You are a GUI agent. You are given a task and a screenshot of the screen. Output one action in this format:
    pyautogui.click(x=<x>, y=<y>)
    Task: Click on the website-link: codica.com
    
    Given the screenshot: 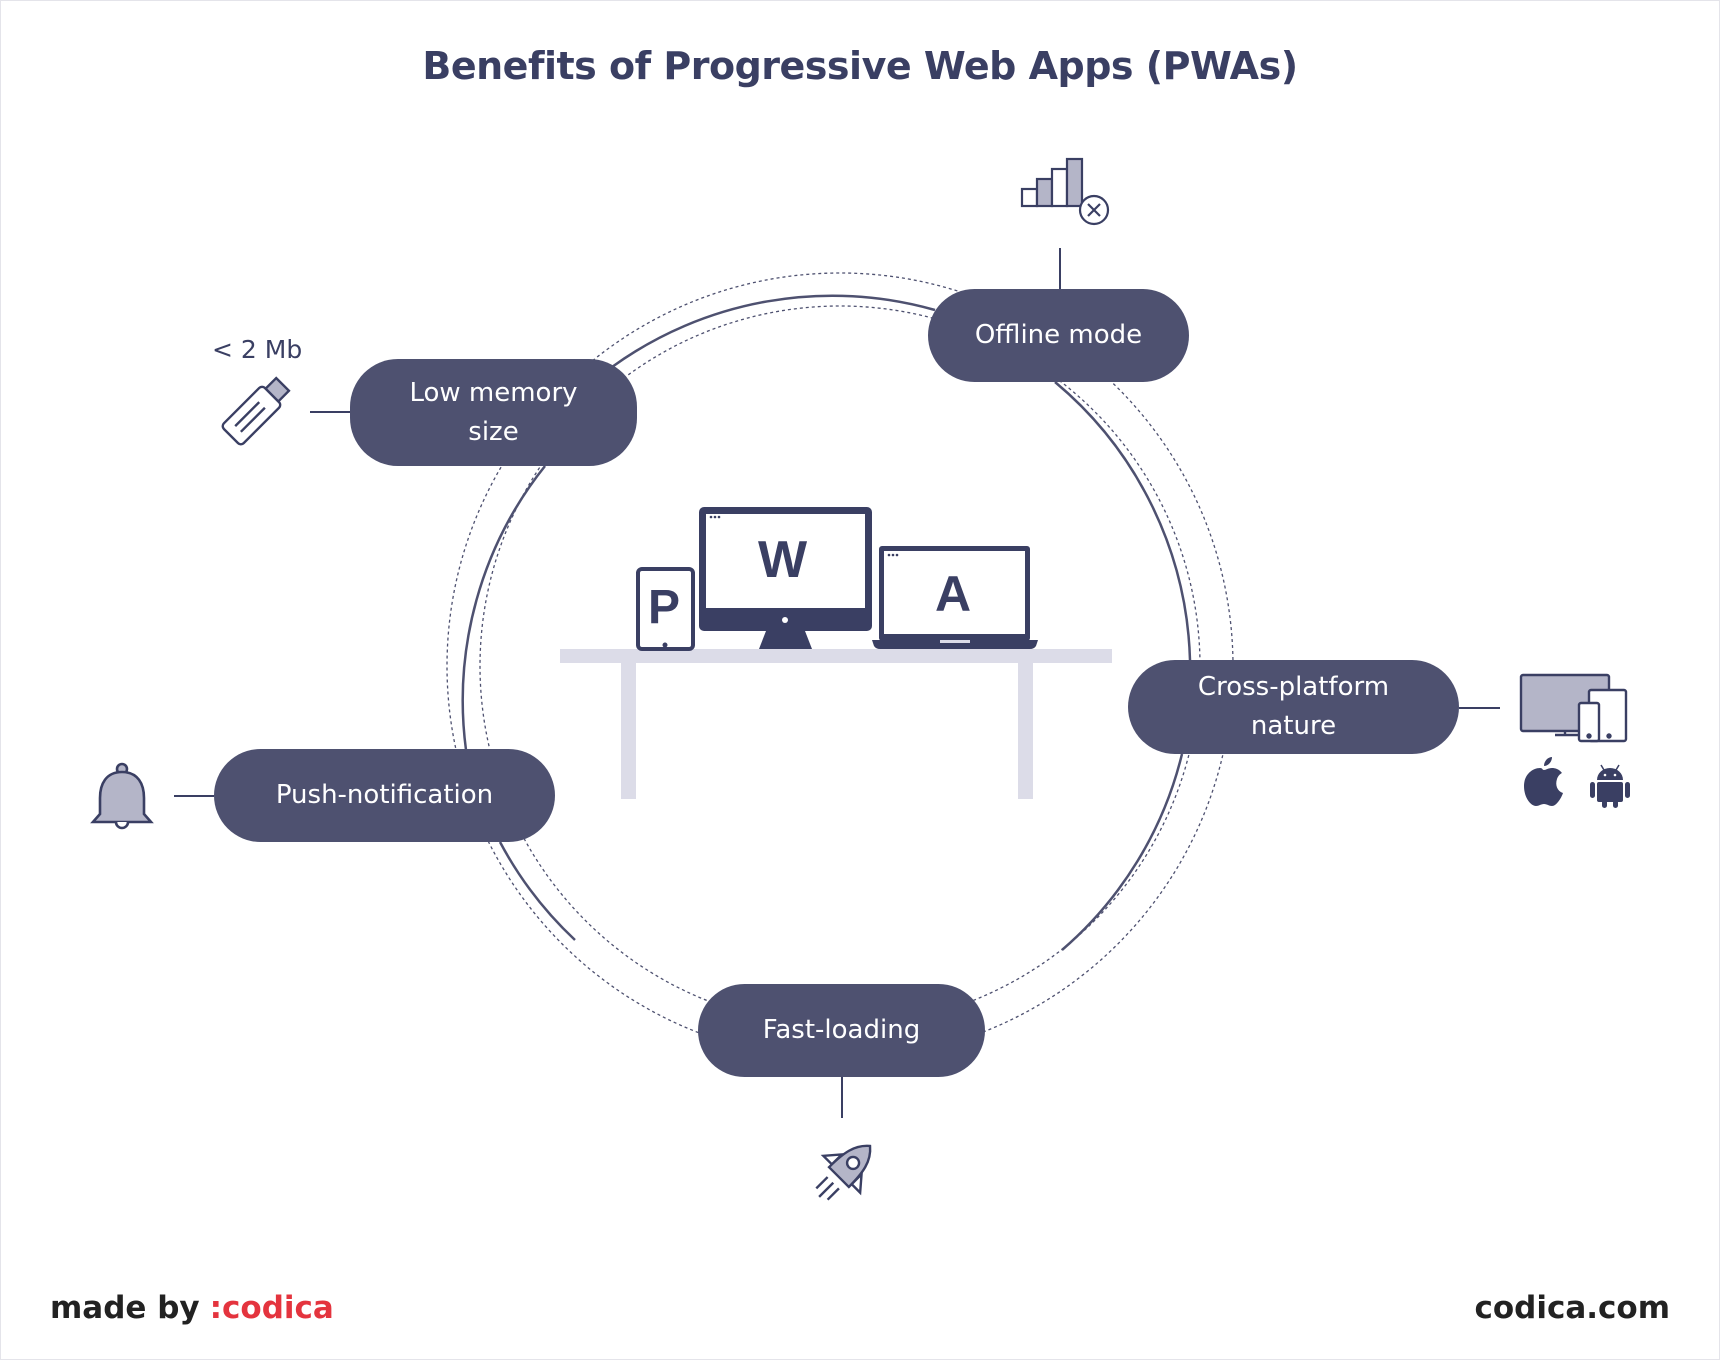 What is the action you would take?
    pyautogui.click(x=1572, y=1308)
    